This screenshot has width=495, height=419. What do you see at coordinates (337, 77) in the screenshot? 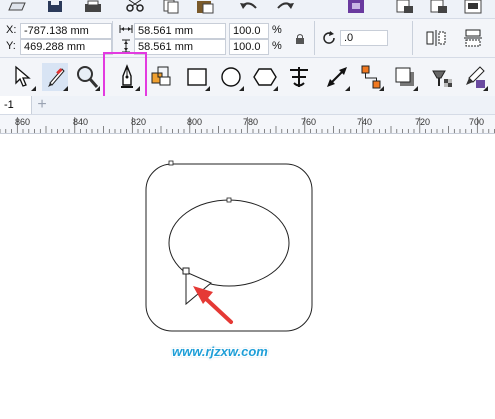
I see `dimension-tool-icon` at bounding box center [337, 77].